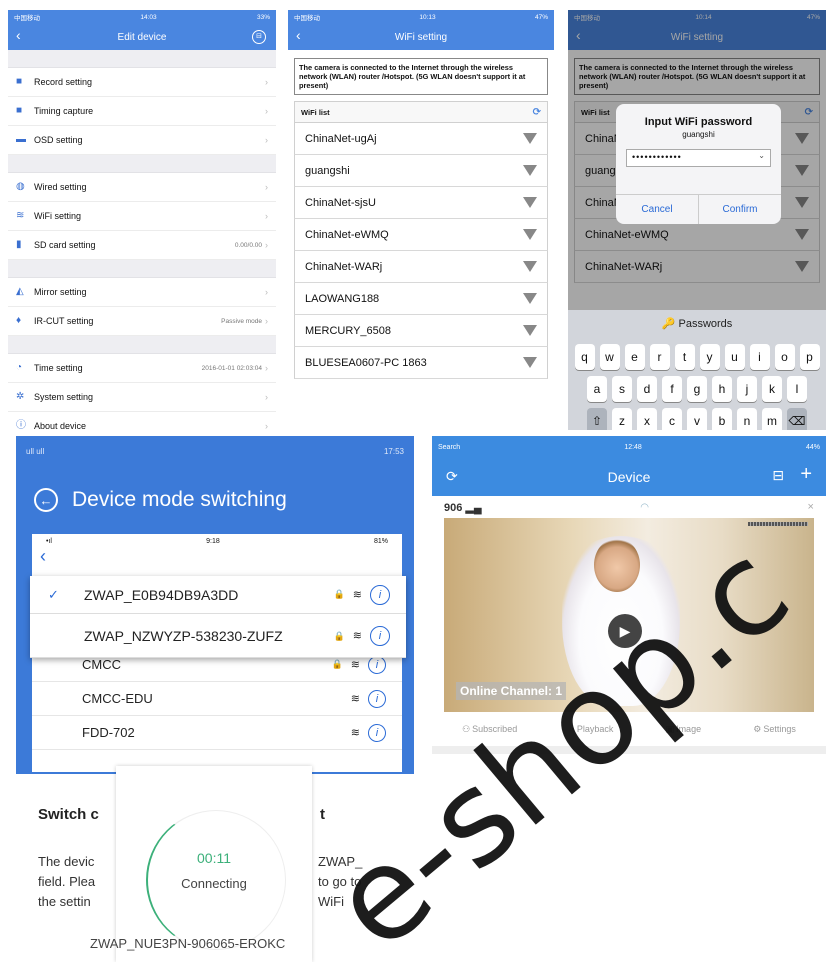 The image size is (826, 979). I want to click on wifi-network-row: ChinaNet-eWMQ, so click(421, 235).